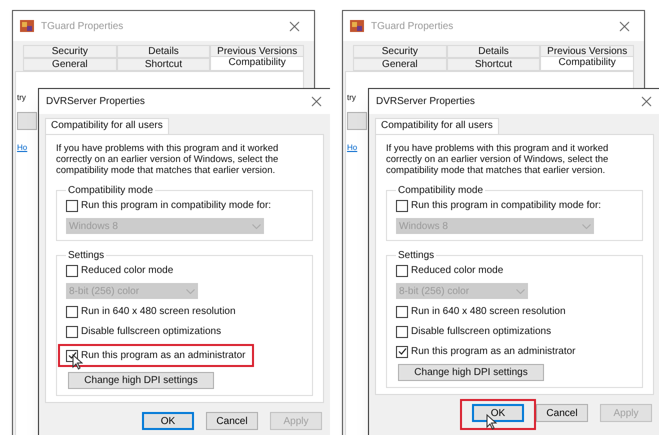 The image size is (659, 435). What do you see at coordinates (168, 421) in the screenshot?
I see `dialog-button: OK` at bounding box center [168, 421].